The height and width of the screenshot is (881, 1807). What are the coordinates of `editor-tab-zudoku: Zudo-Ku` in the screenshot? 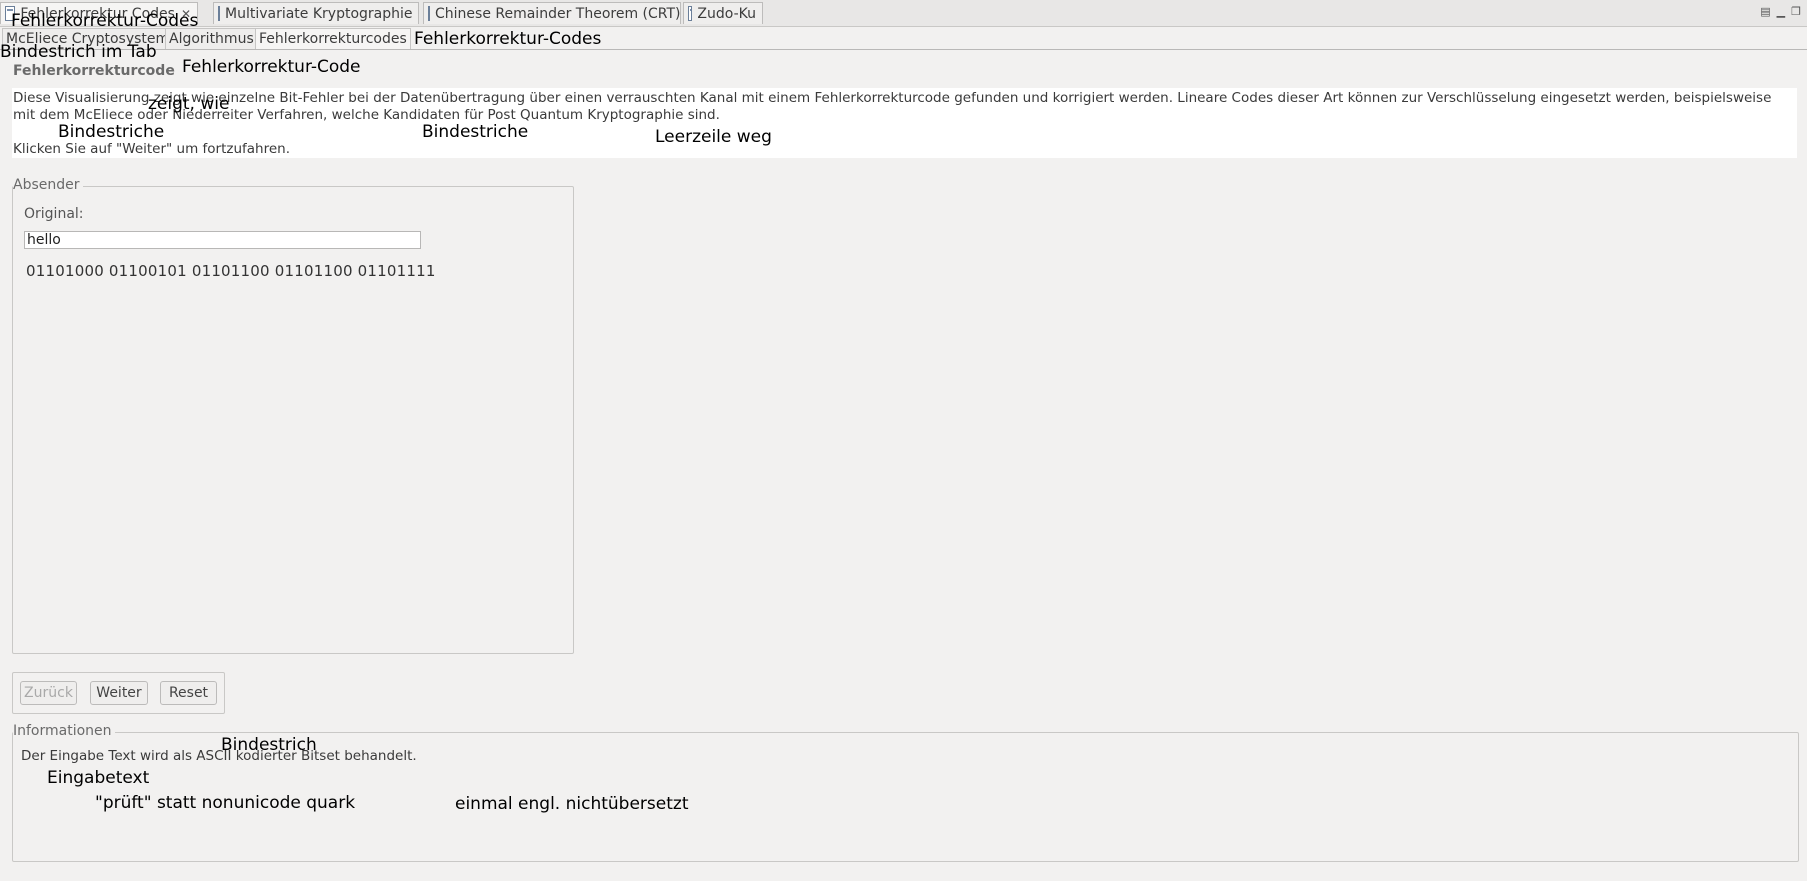 It's located at (723, 13).